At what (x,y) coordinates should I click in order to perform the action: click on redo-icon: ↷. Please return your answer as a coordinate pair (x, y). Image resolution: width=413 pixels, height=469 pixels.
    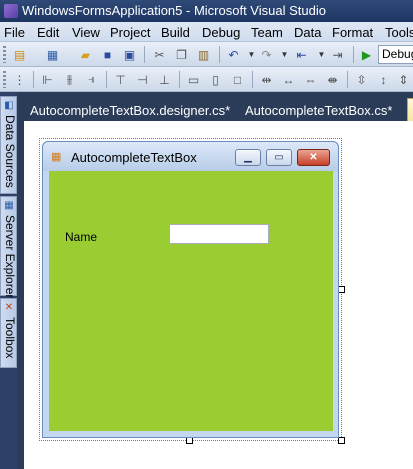
    Looking at the image, I should click on (266, 54).